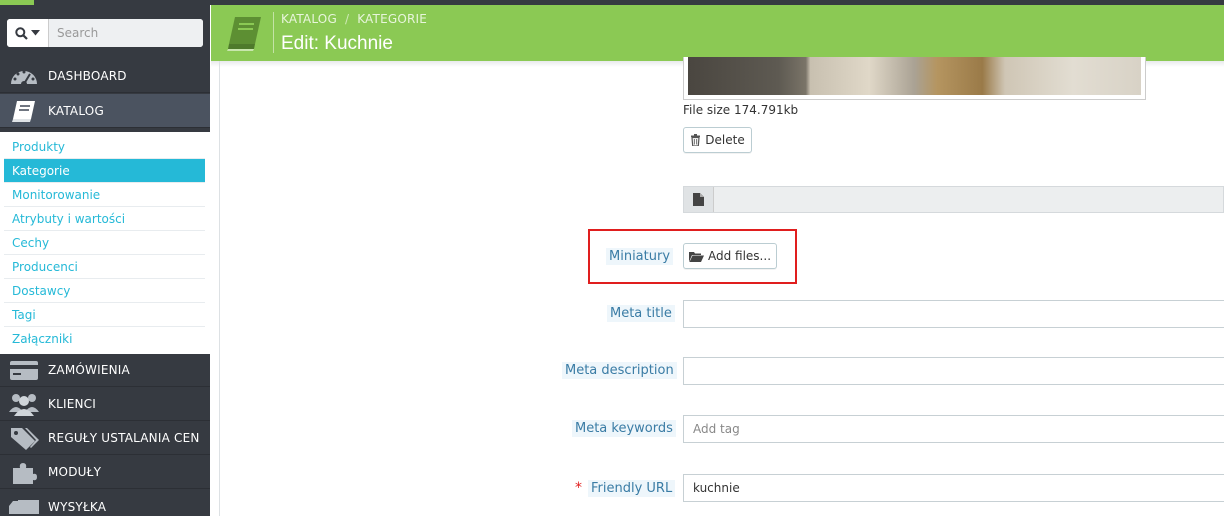 The image size is (1224, 523). Describe the element at coordinates (578, 488) in the screenshot. I see `required-marker: *` at that location.